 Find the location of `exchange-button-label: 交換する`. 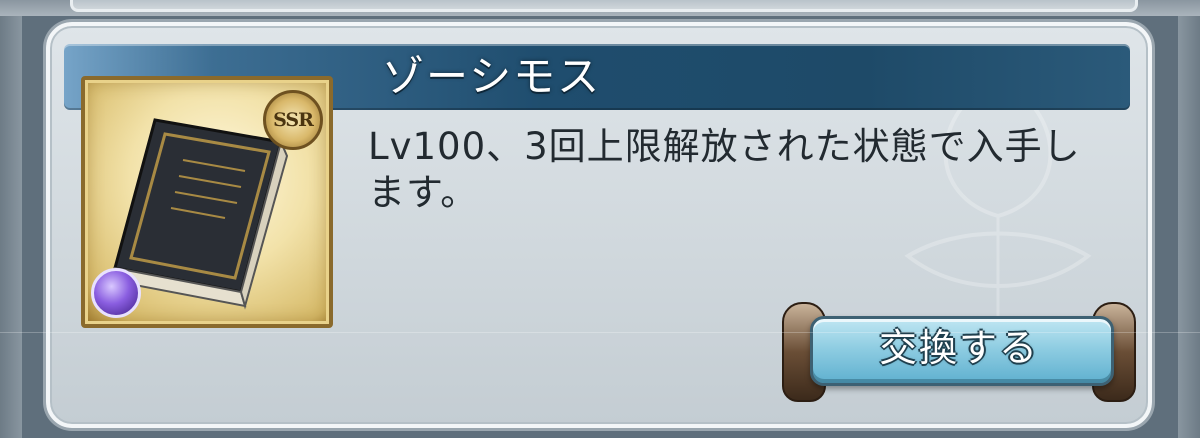

exchange-button-label: 交換する is located at coordinates (958, 348).